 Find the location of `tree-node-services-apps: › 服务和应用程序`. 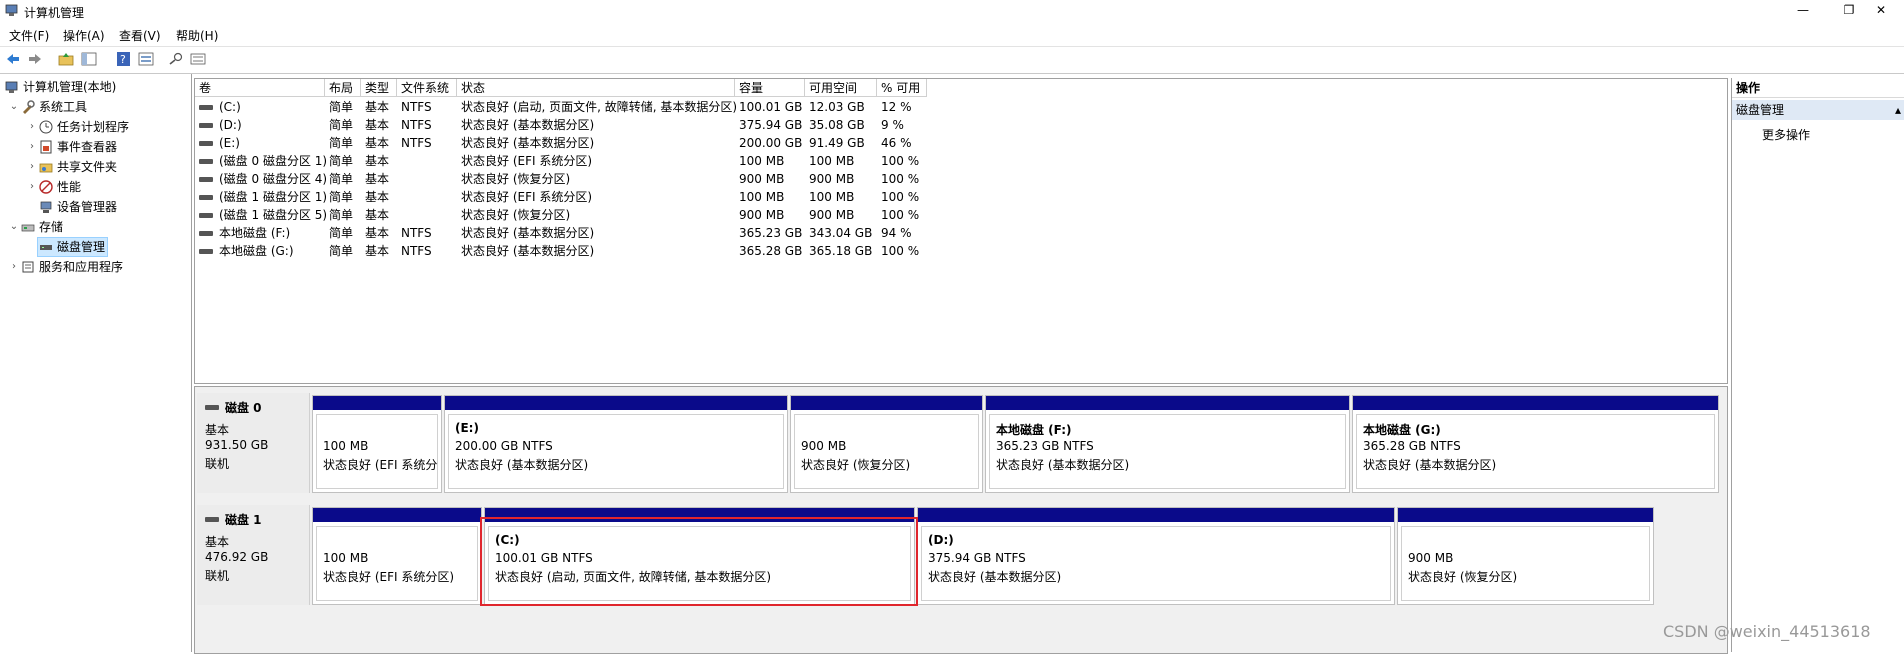

tree-node-services-apps: › 服务和应用程序 is located at coordinates (65, 267).